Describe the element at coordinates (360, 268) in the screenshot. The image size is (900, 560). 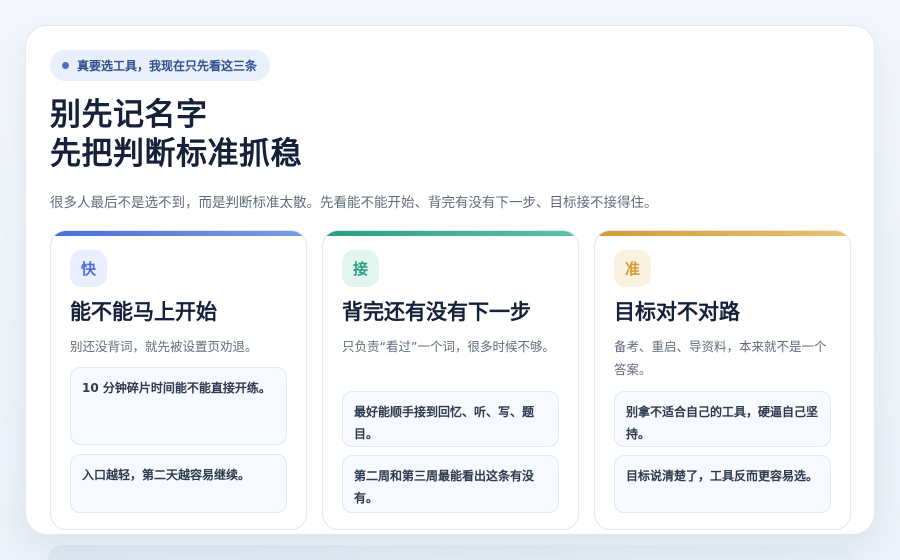
I see `card-badge: 接` at that location.